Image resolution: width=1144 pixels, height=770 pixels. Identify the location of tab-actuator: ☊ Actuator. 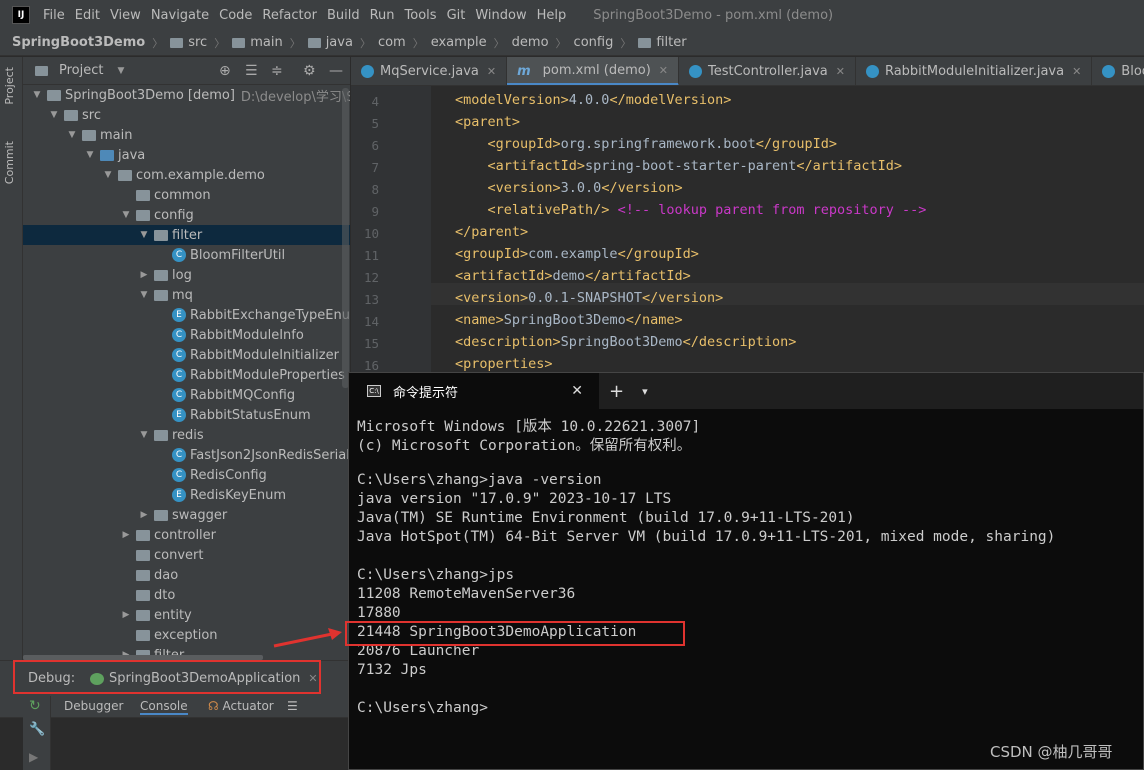
(241, 706).